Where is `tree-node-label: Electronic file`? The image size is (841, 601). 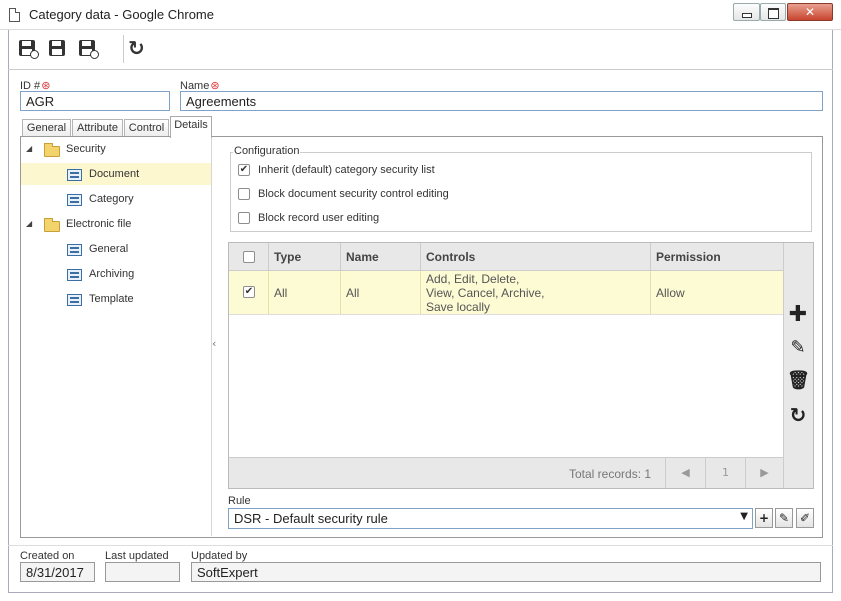
tree-node-label: Electronic file is located at coordinates (99, 224).